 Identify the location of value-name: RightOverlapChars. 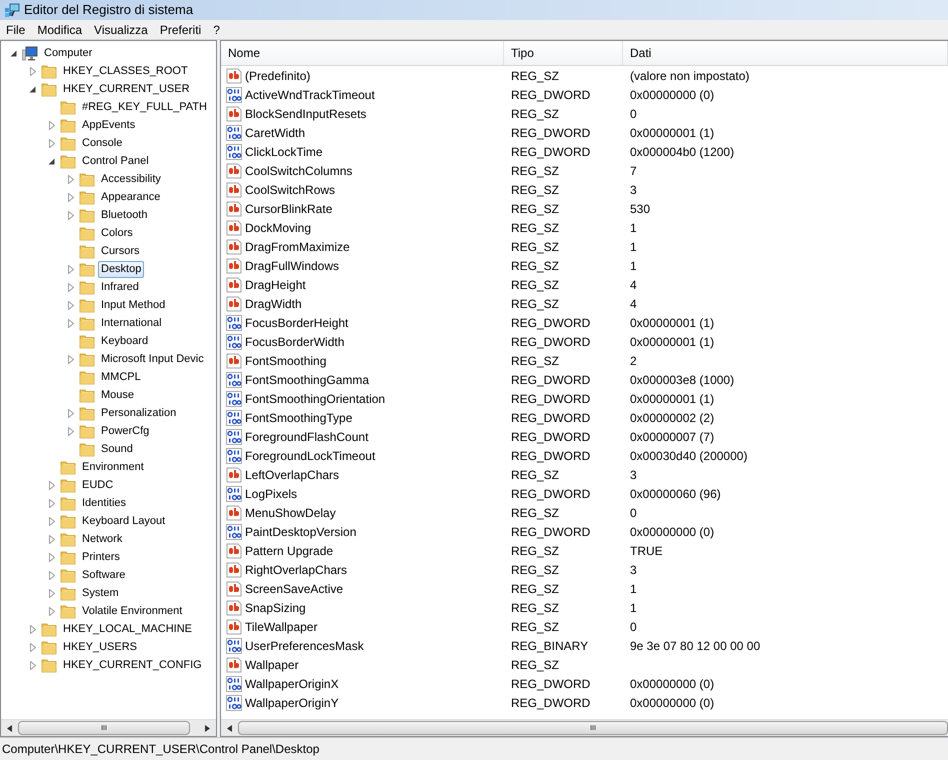
(296, 569).